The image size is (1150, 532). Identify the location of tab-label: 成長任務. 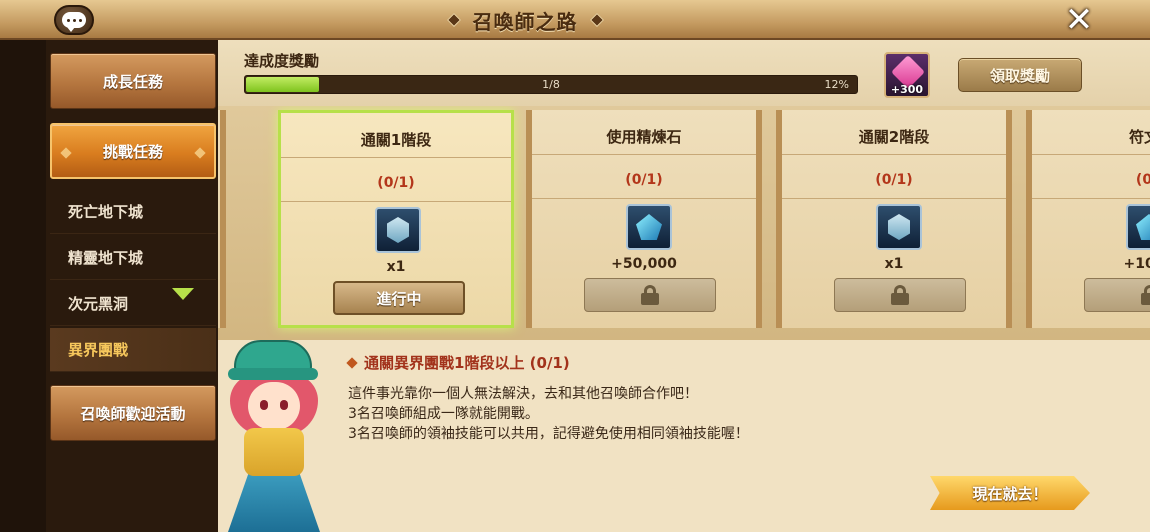
(132, 81).